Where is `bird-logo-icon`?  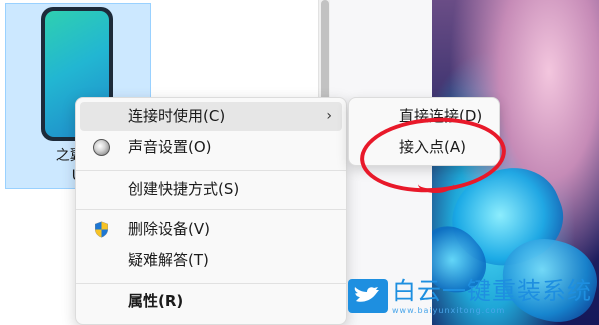 bird-logo-icon is located at coordinates (368, 296).